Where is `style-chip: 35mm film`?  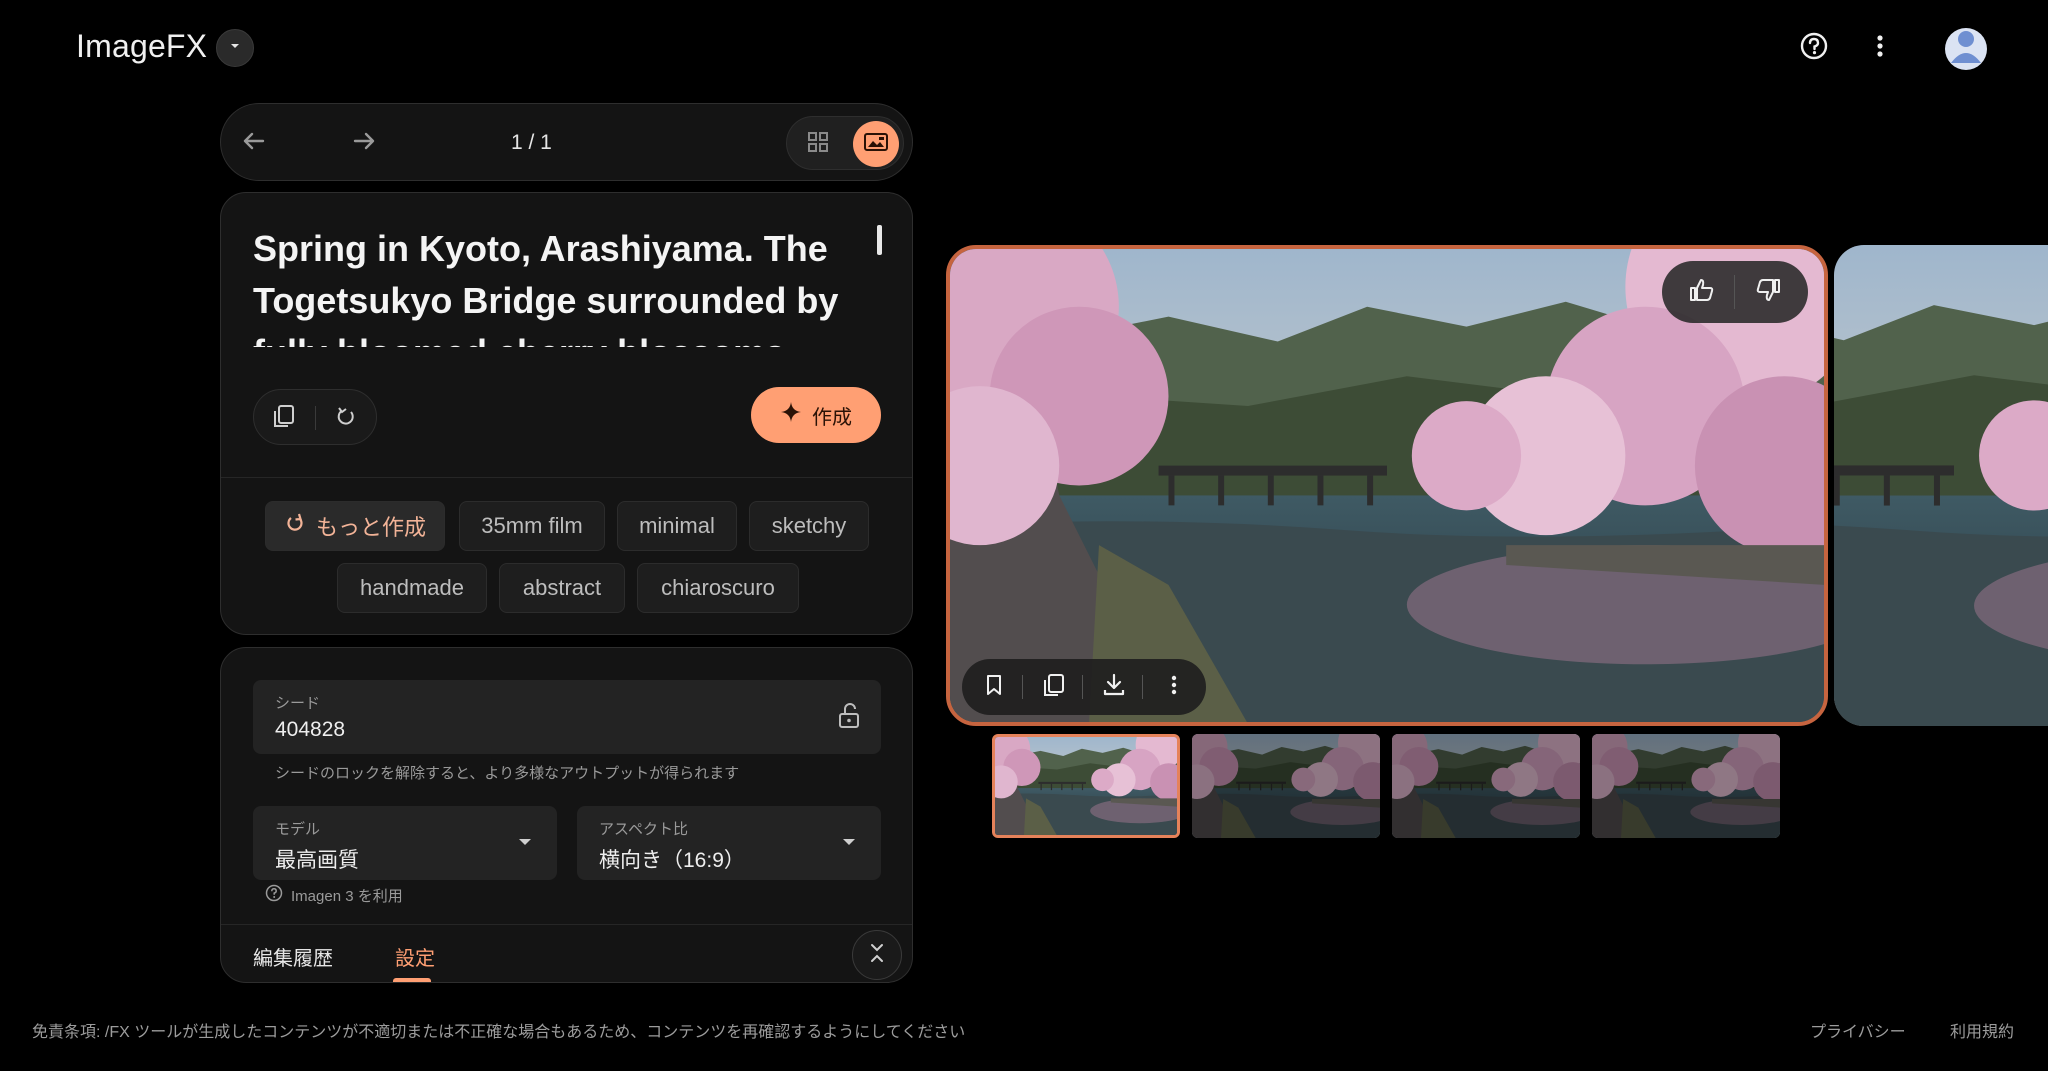 style-chip: 35mm film is located at coordinates (532, 526).